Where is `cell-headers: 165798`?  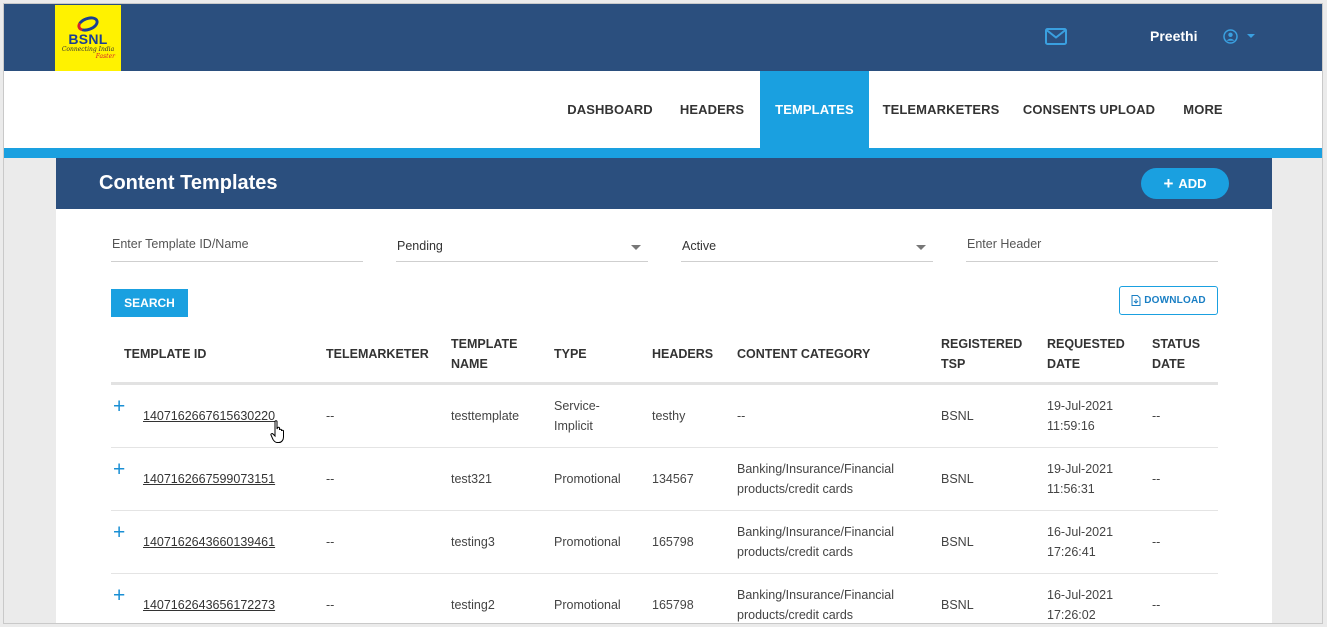 cell-headers: 165798 is located at coordinates (673, 542).